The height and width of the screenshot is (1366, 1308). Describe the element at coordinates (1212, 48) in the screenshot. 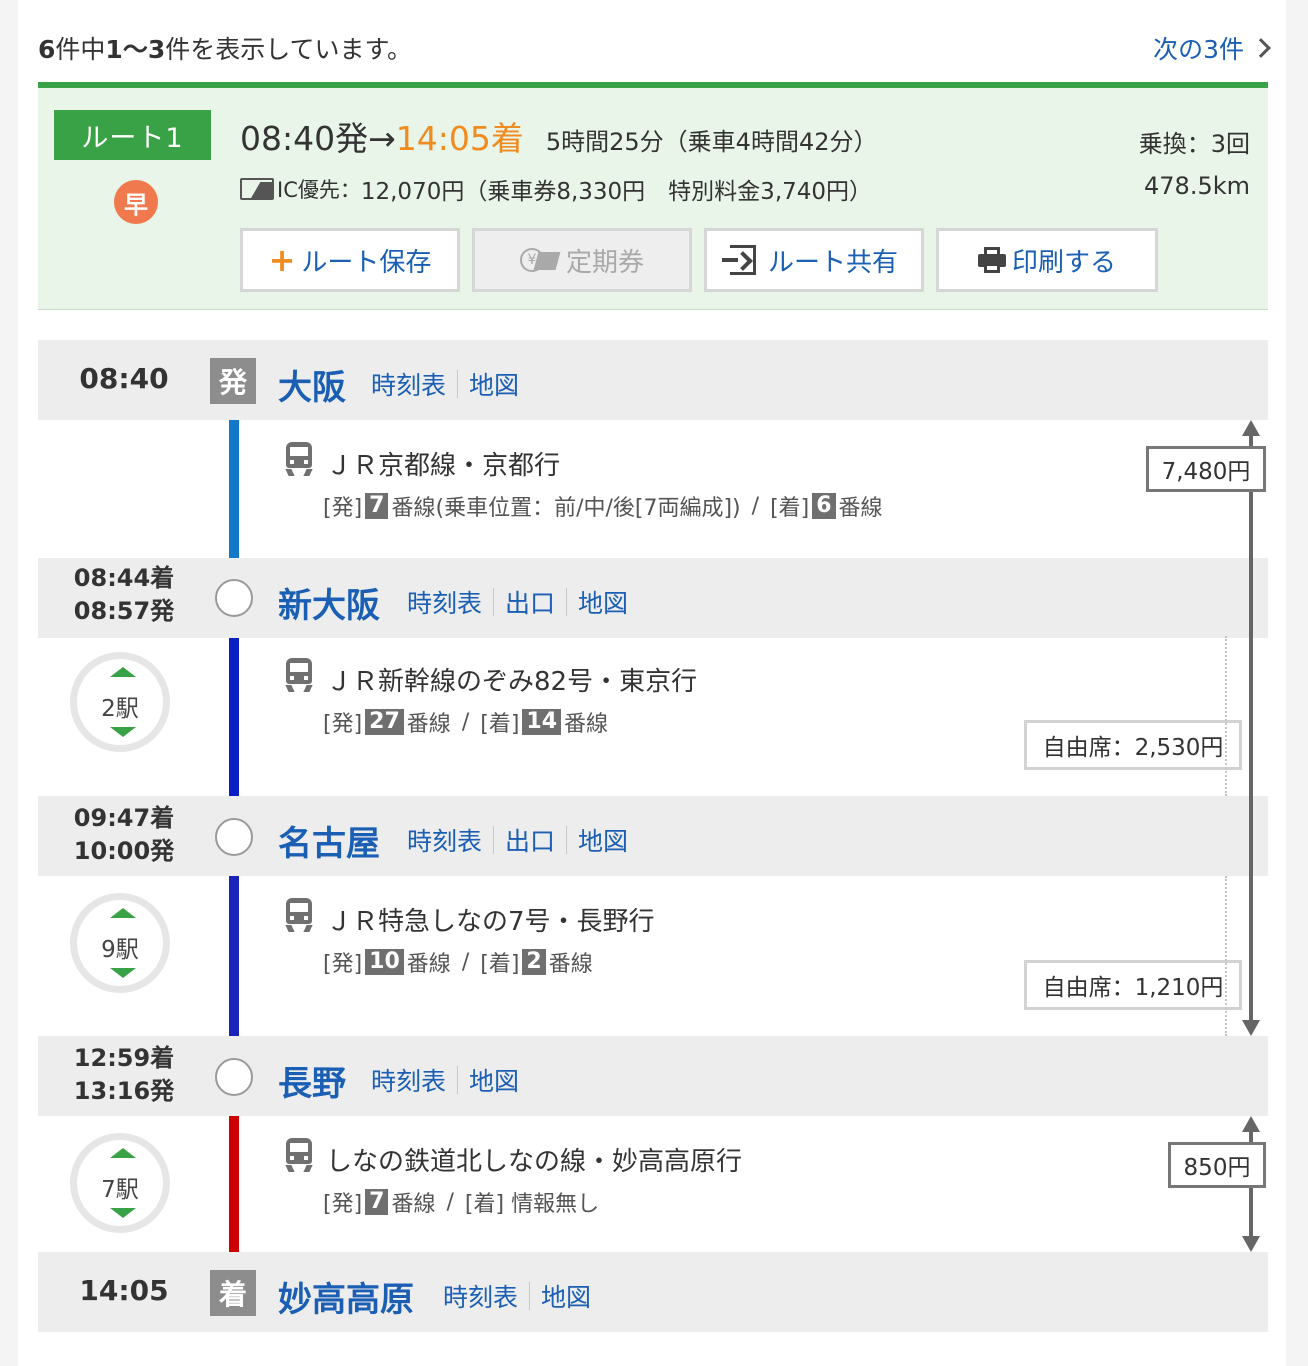

I see `next-results-link: 次の3件` at that location.